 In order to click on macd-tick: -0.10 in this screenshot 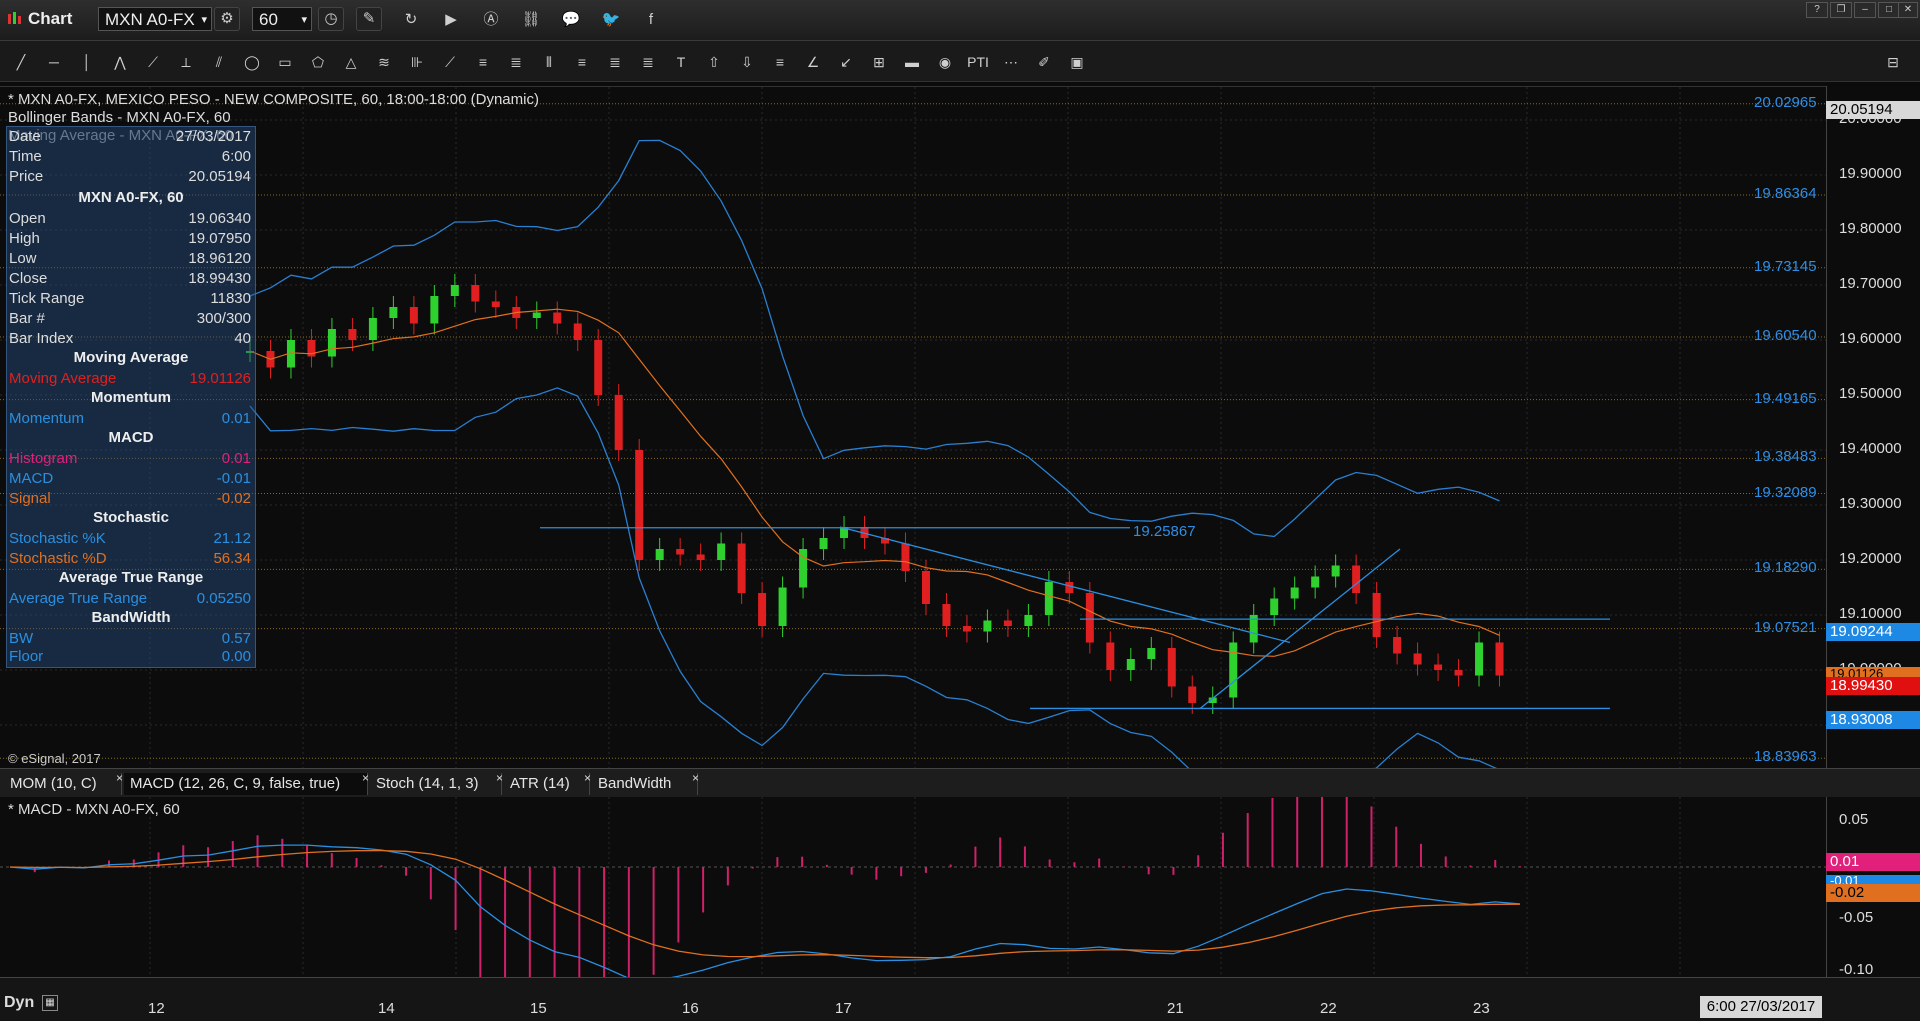, I will do `click(1856, 969)`.